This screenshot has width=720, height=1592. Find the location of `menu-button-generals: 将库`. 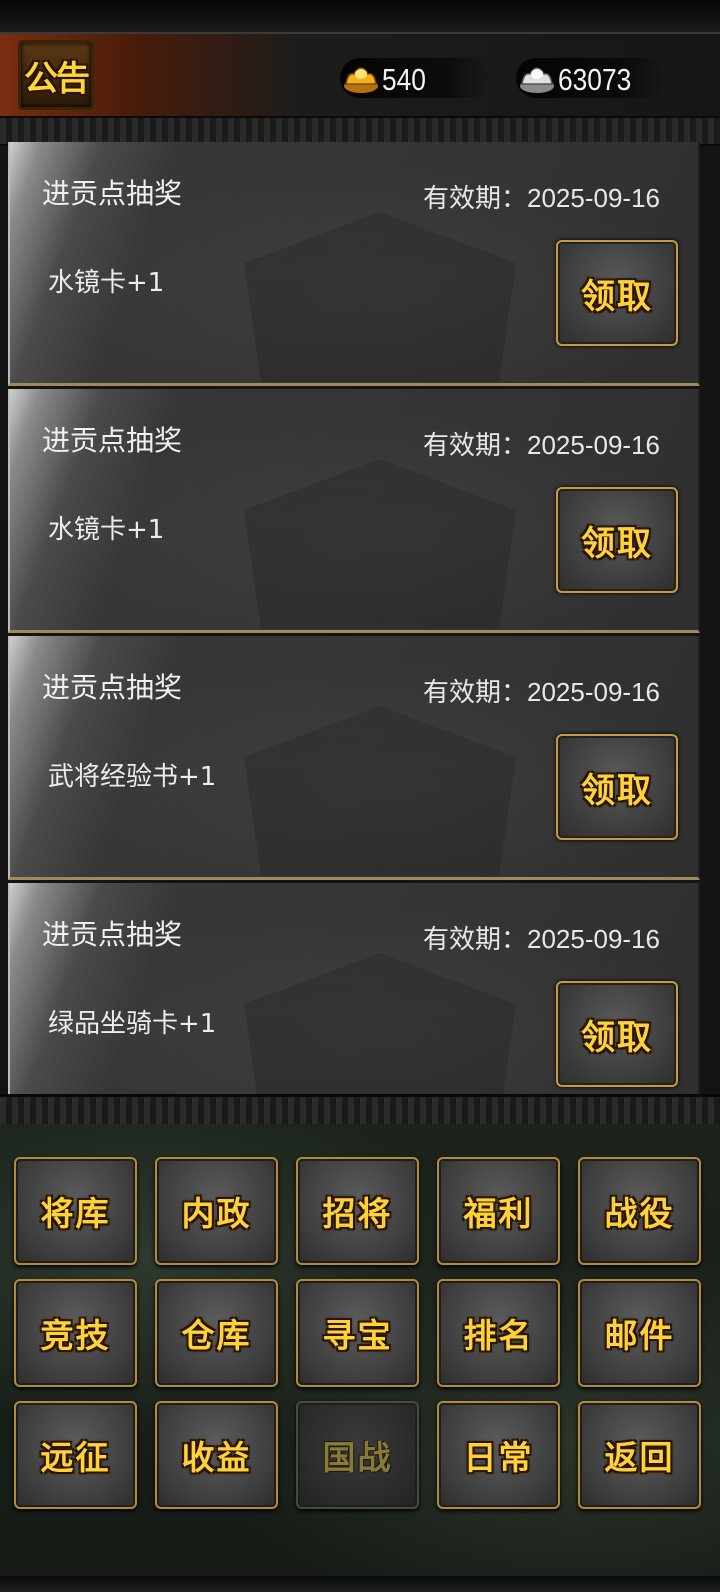

menu-button-generals: 将库 is located at coordinates (75, 1211).